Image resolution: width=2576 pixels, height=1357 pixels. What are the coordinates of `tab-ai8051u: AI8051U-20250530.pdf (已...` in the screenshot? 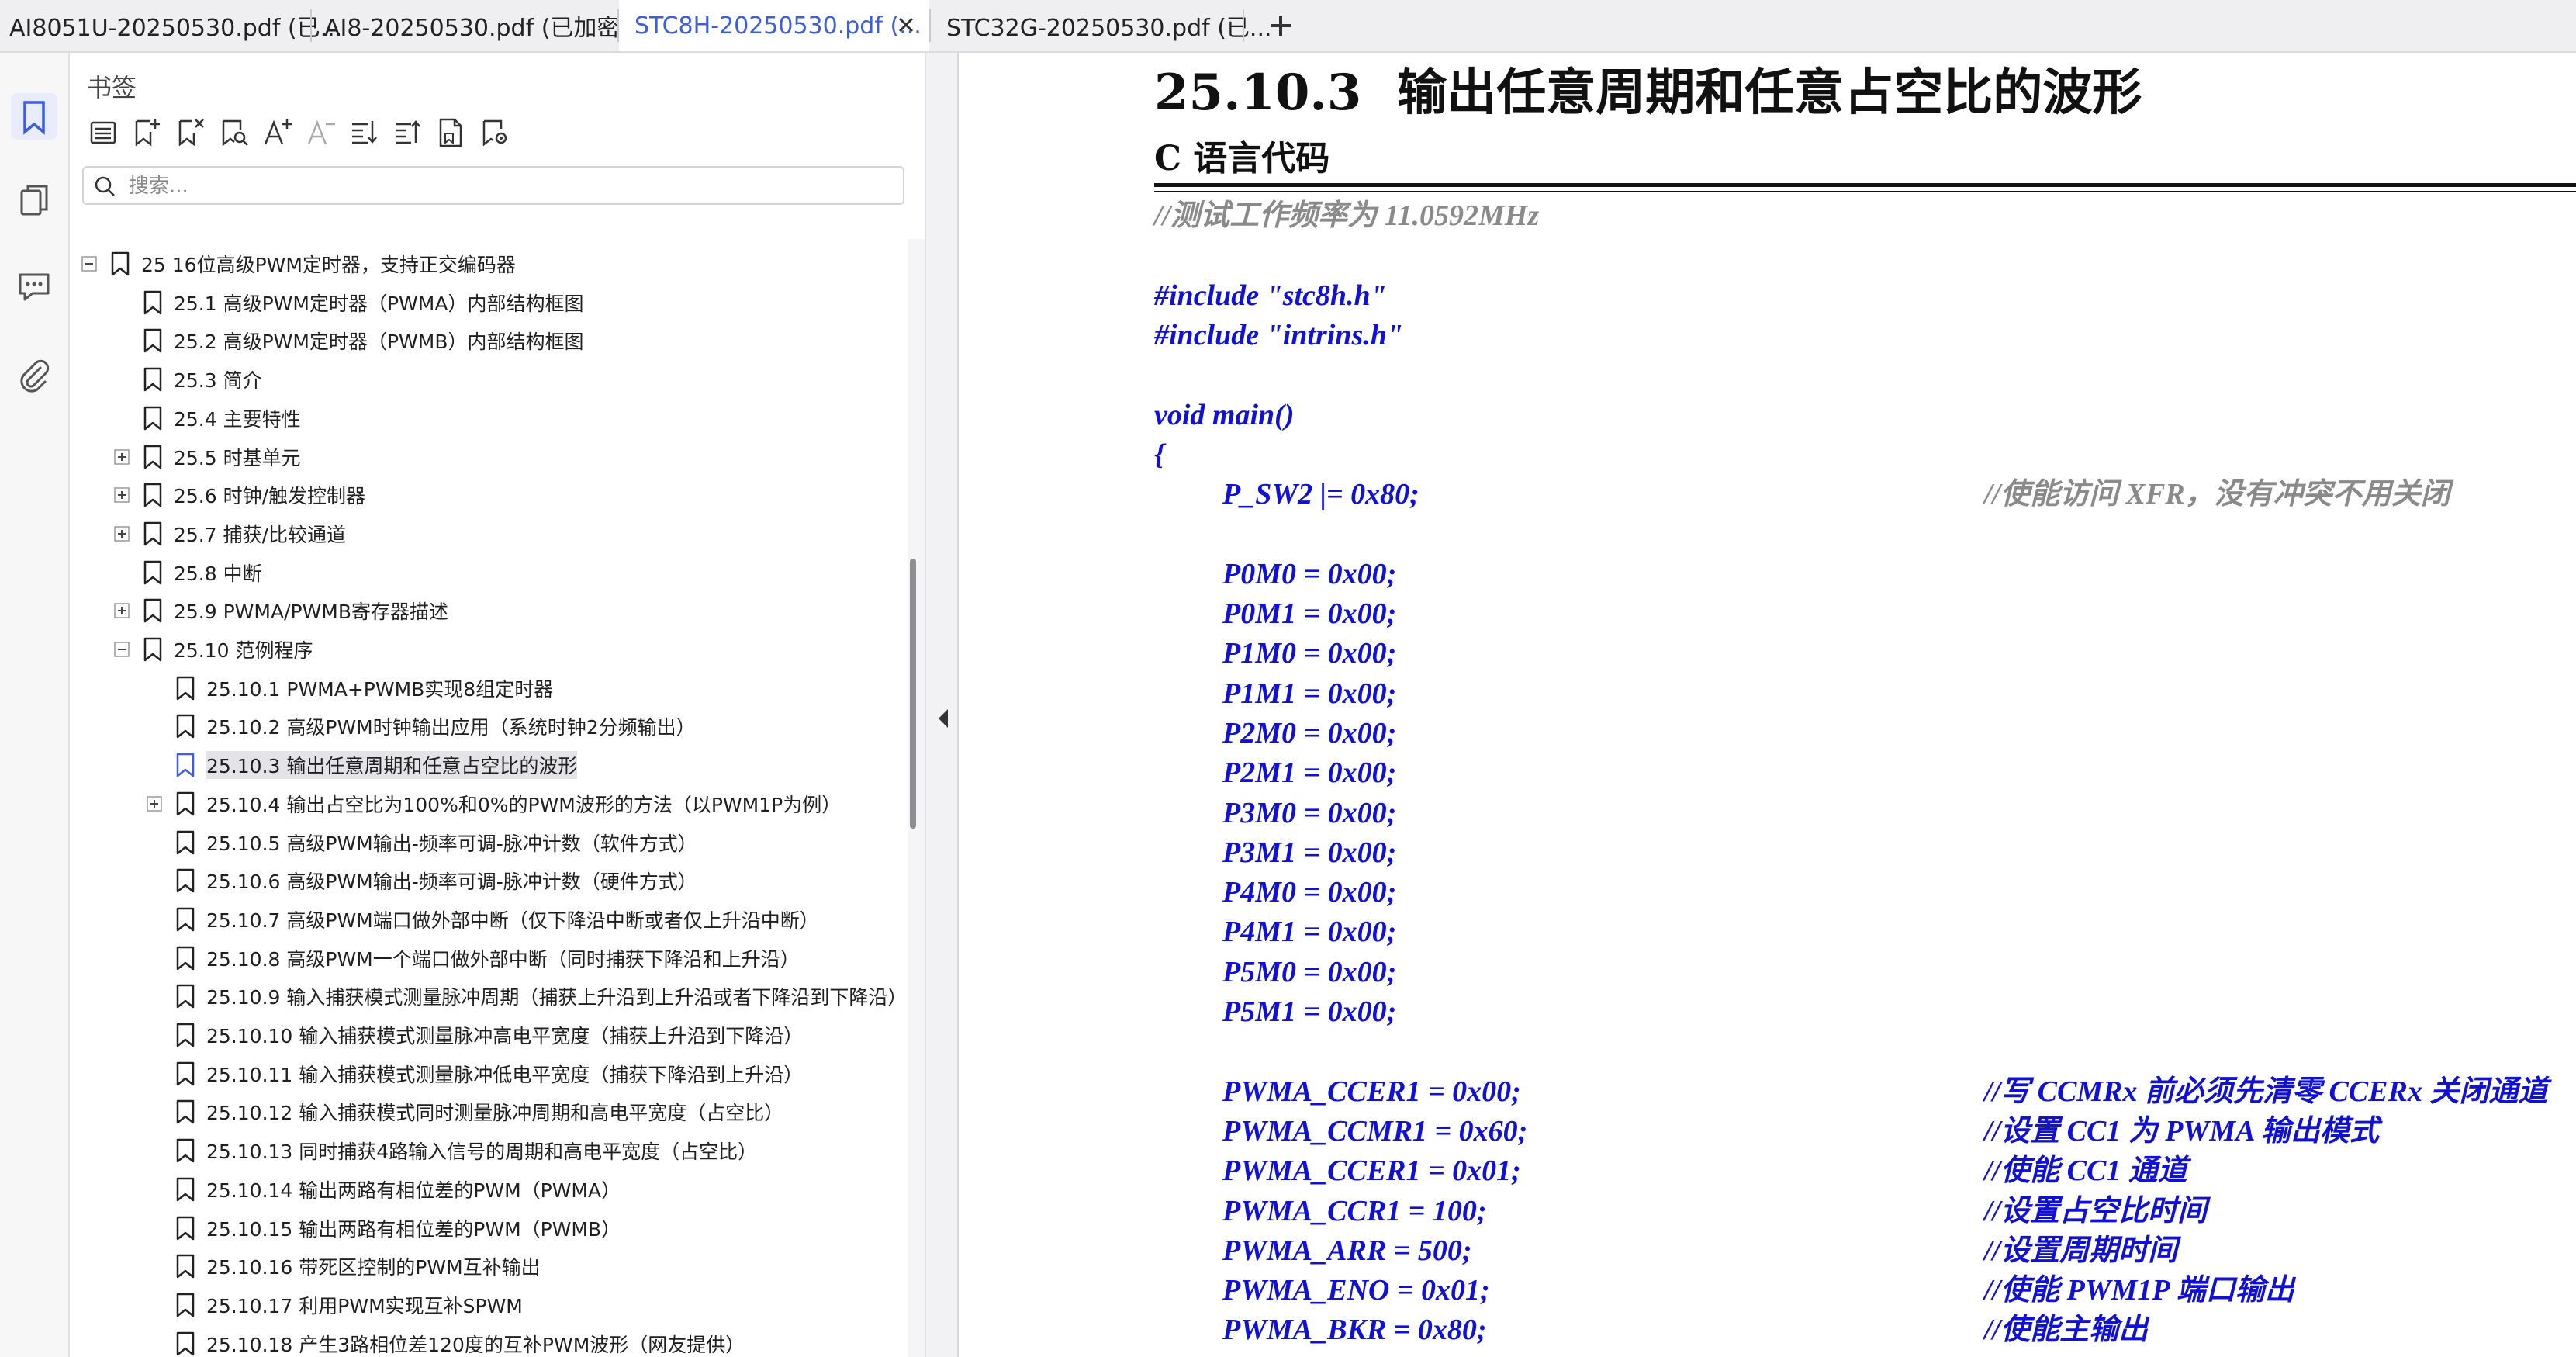 It's located at (171, 25).